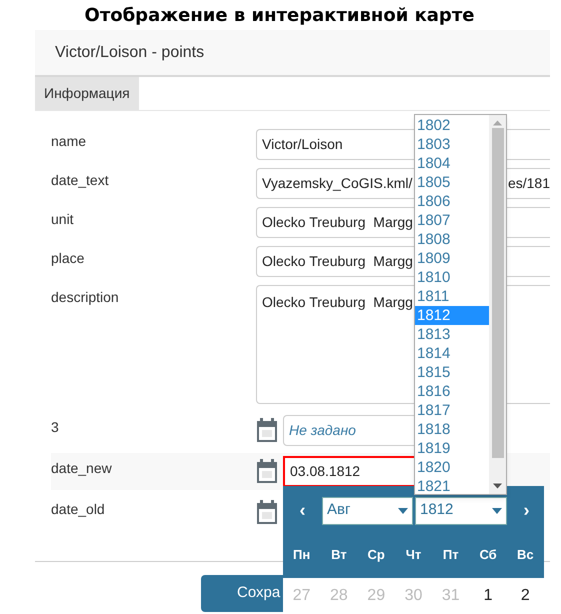 Image resolution: width=561 pixels, height=614 pixels. I want to click on field-value: Vyazemsky_CoGIS.kml/, so click(337, 183).